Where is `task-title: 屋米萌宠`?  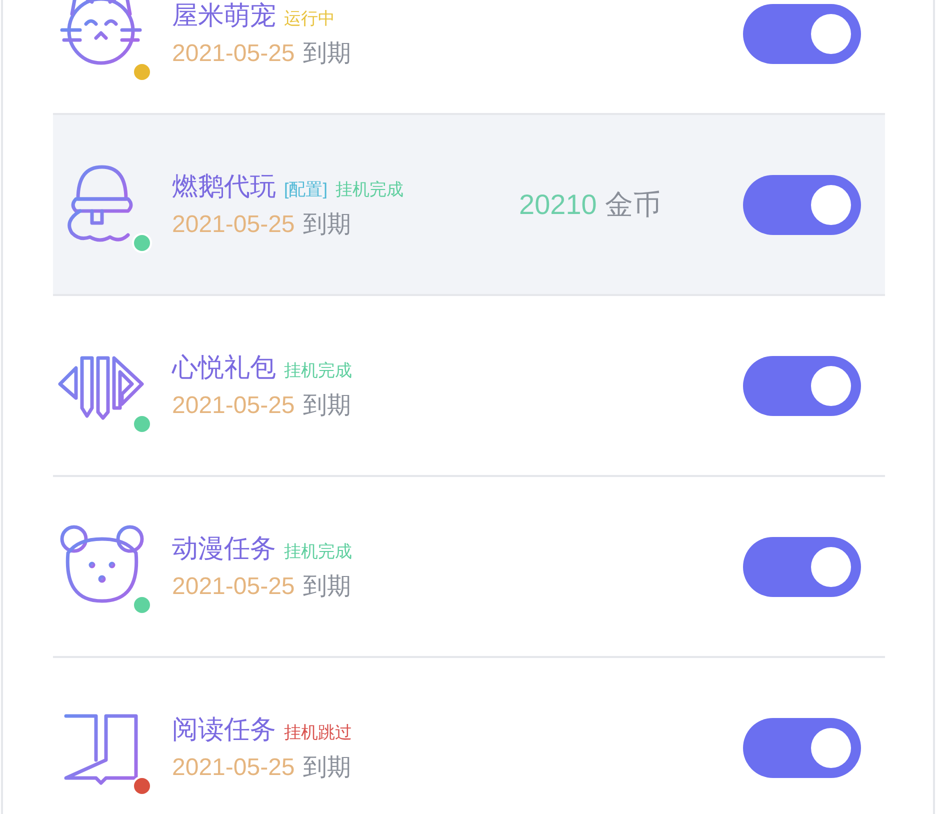
task-title: 屋米萌宠 is located at coordinates (224, 15).